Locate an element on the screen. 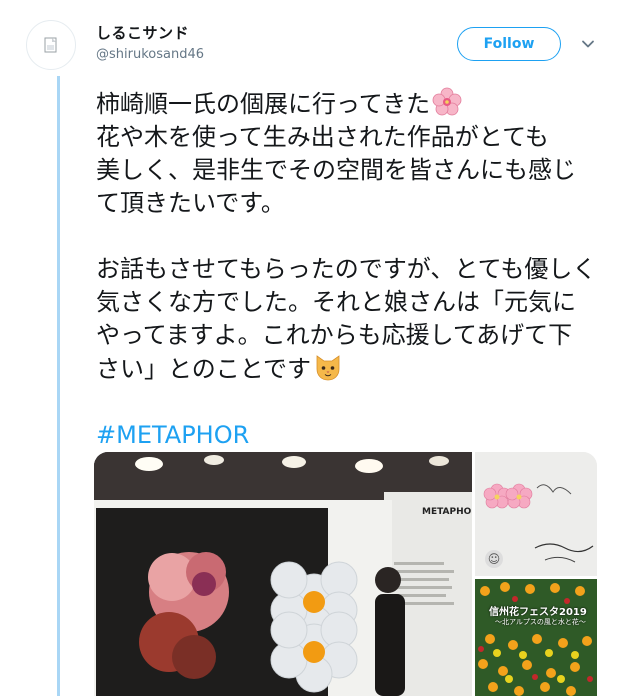 The image size is (632, 696). tweet-line: さい」とのことです is located at coordinates (356, 369).